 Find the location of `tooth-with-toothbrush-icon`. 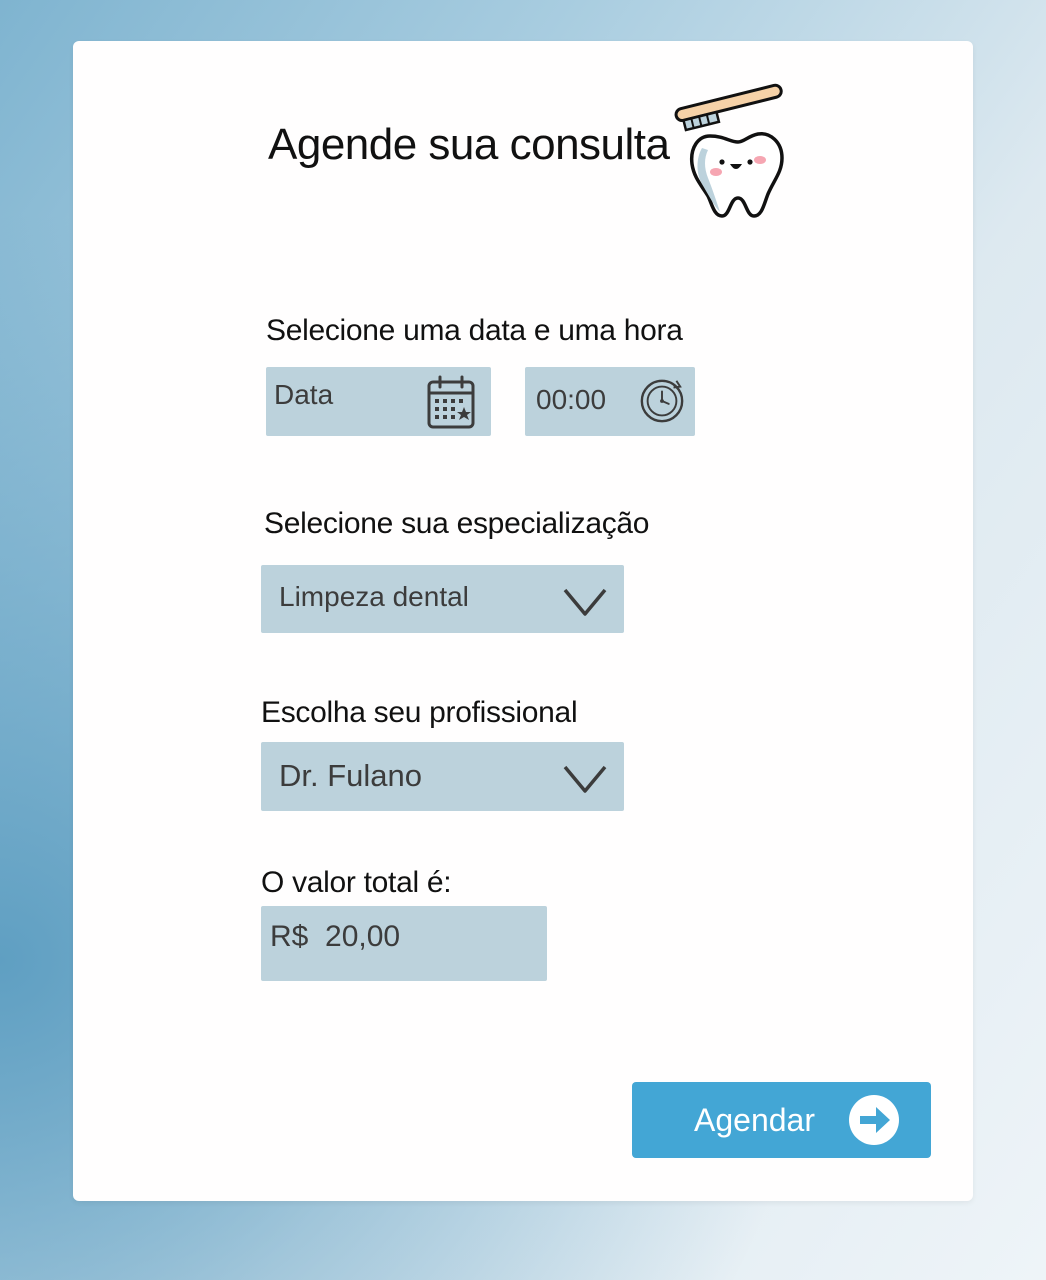

tooth-with-toothbrush-icon is located at coordinates (729, 150).